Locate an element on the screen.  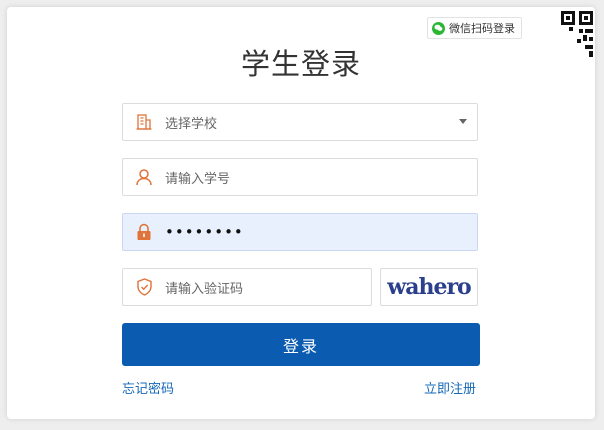
wechat-login-tag: 微信扫码登录 is located at coordinates (474, 28).